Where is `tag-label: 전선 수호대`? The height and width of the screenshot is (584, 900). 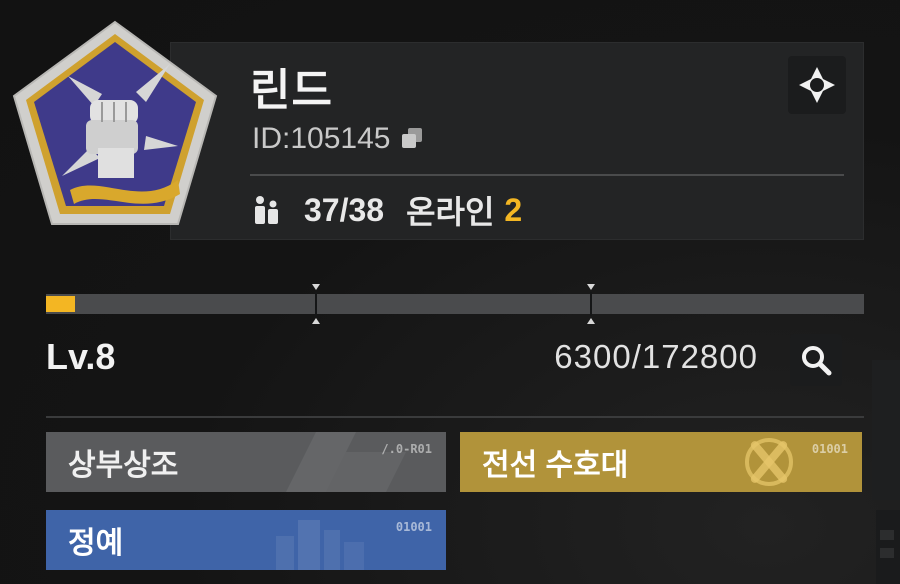
tag-label: 전선 수호대 is located at coordinates (555, 465).